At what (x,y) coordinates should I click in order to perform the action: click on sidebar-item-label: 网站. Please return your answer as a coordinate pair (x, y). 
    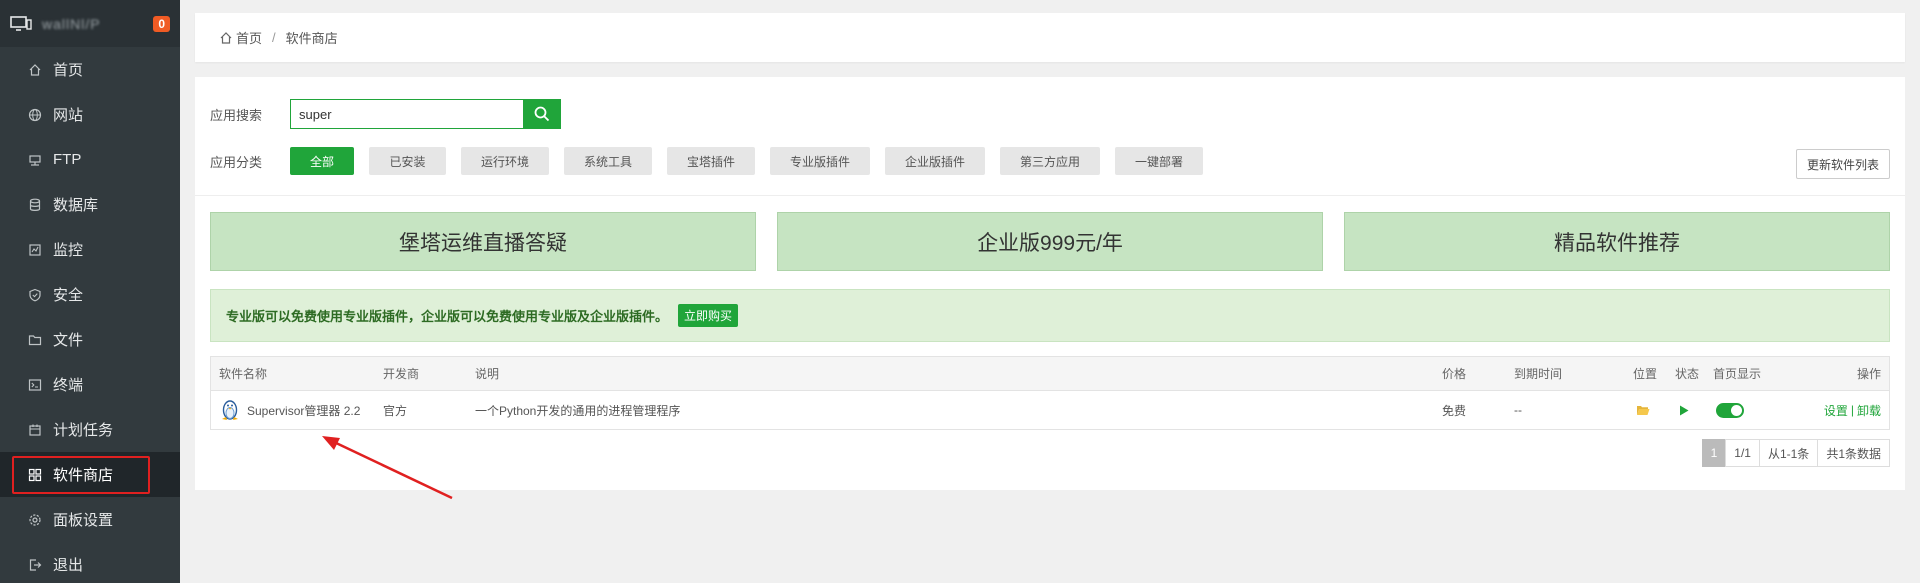
    Looking at the image, I should click on (68, 115).